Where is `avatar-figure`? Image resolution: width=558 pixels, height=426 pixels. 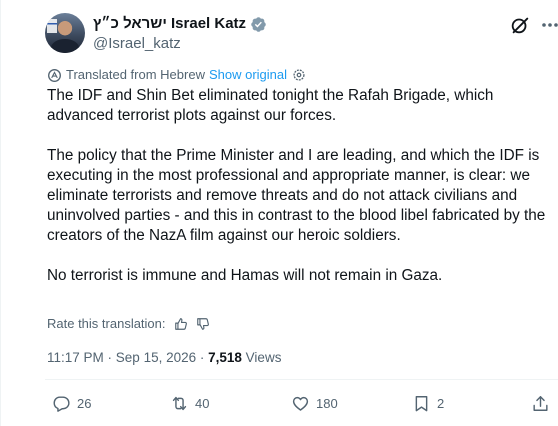 avatar-figure is located at coordinates (65, 46).